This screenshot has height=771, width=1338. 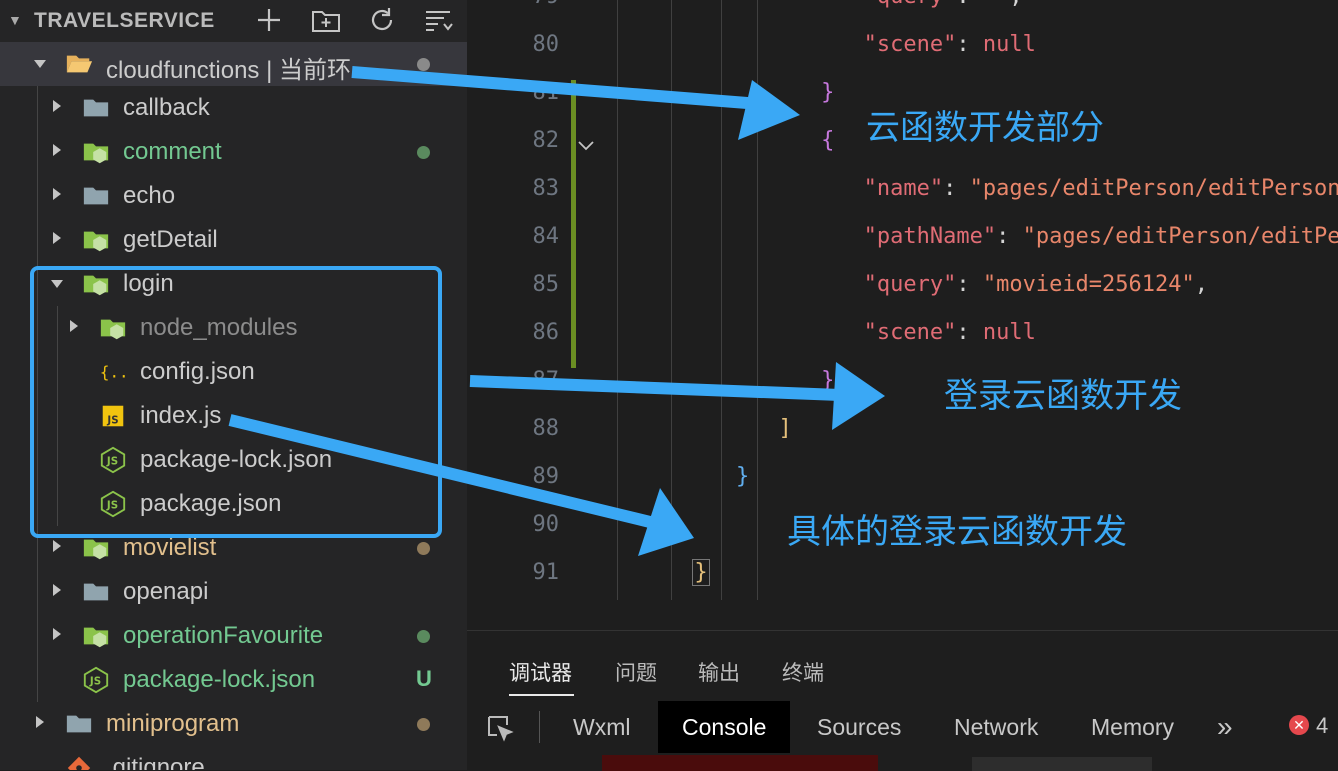 I want to click on new-folder-icon, so click(x=326, y=20).